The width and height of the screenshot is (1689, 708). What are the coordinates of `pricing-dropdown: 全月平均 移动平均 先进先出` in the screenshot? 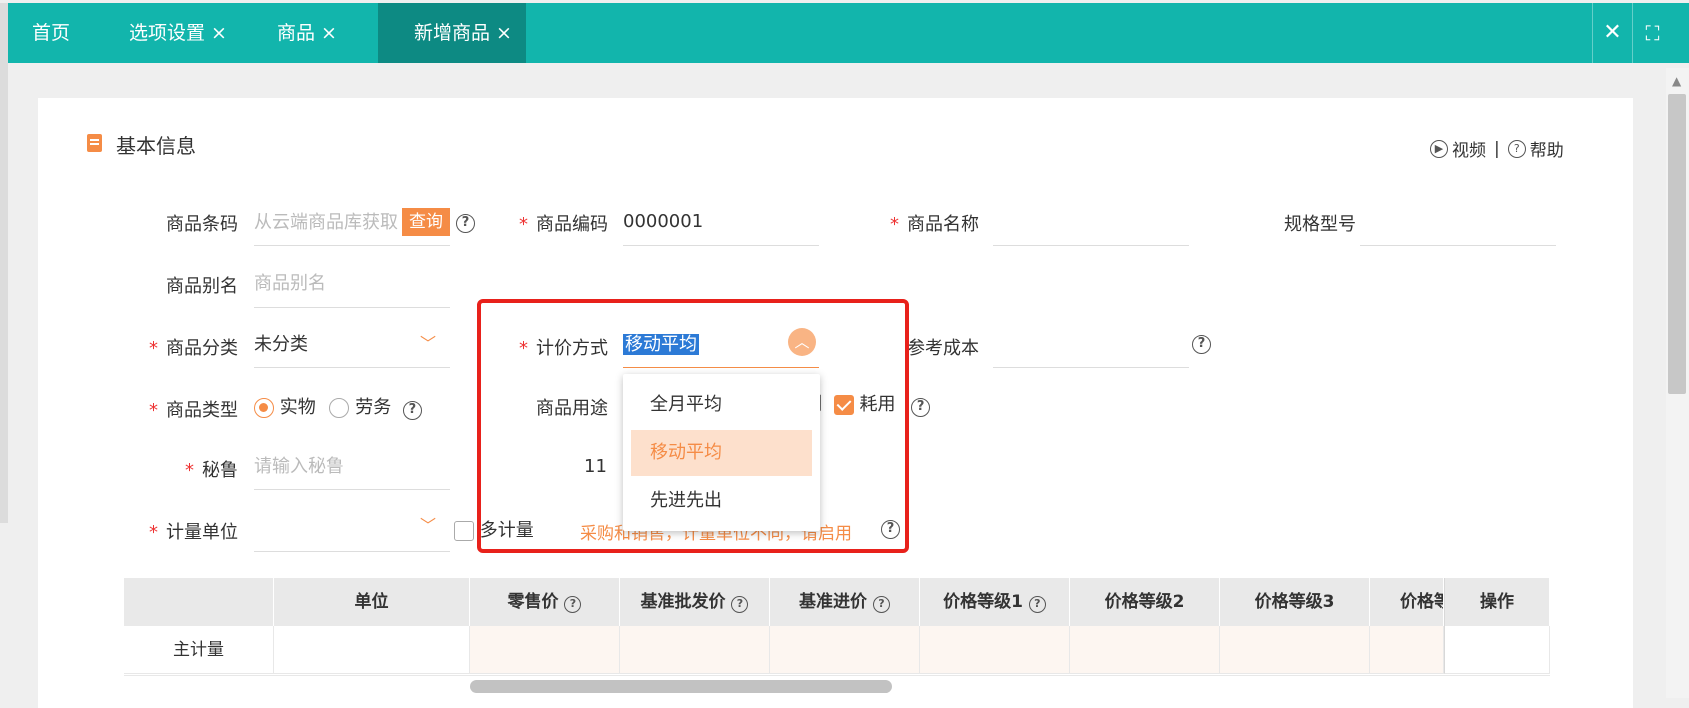 It's located at (721, 452).